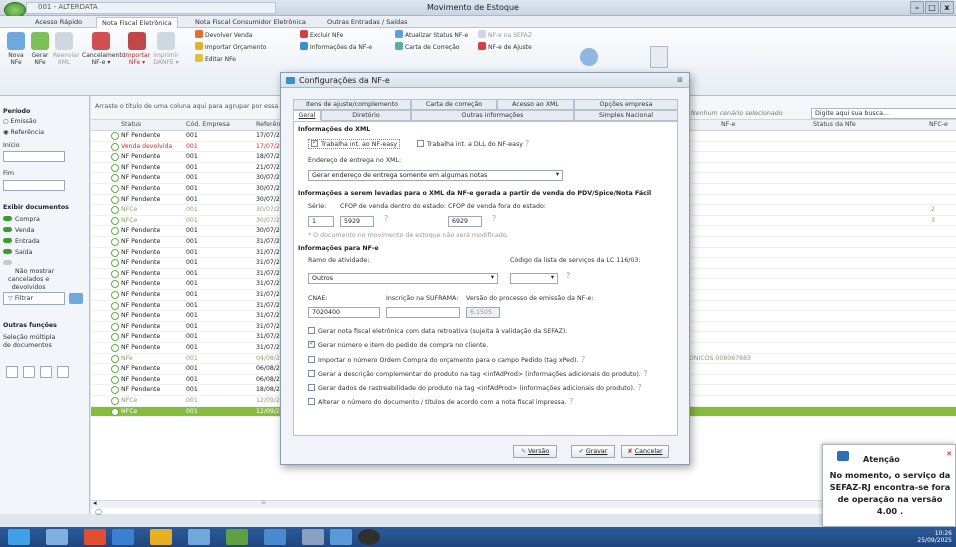 This screenshot has width=956, height=547. Describe the element at coordinates (199, 537) in the screenshot. I see `folder-icon` at that location.